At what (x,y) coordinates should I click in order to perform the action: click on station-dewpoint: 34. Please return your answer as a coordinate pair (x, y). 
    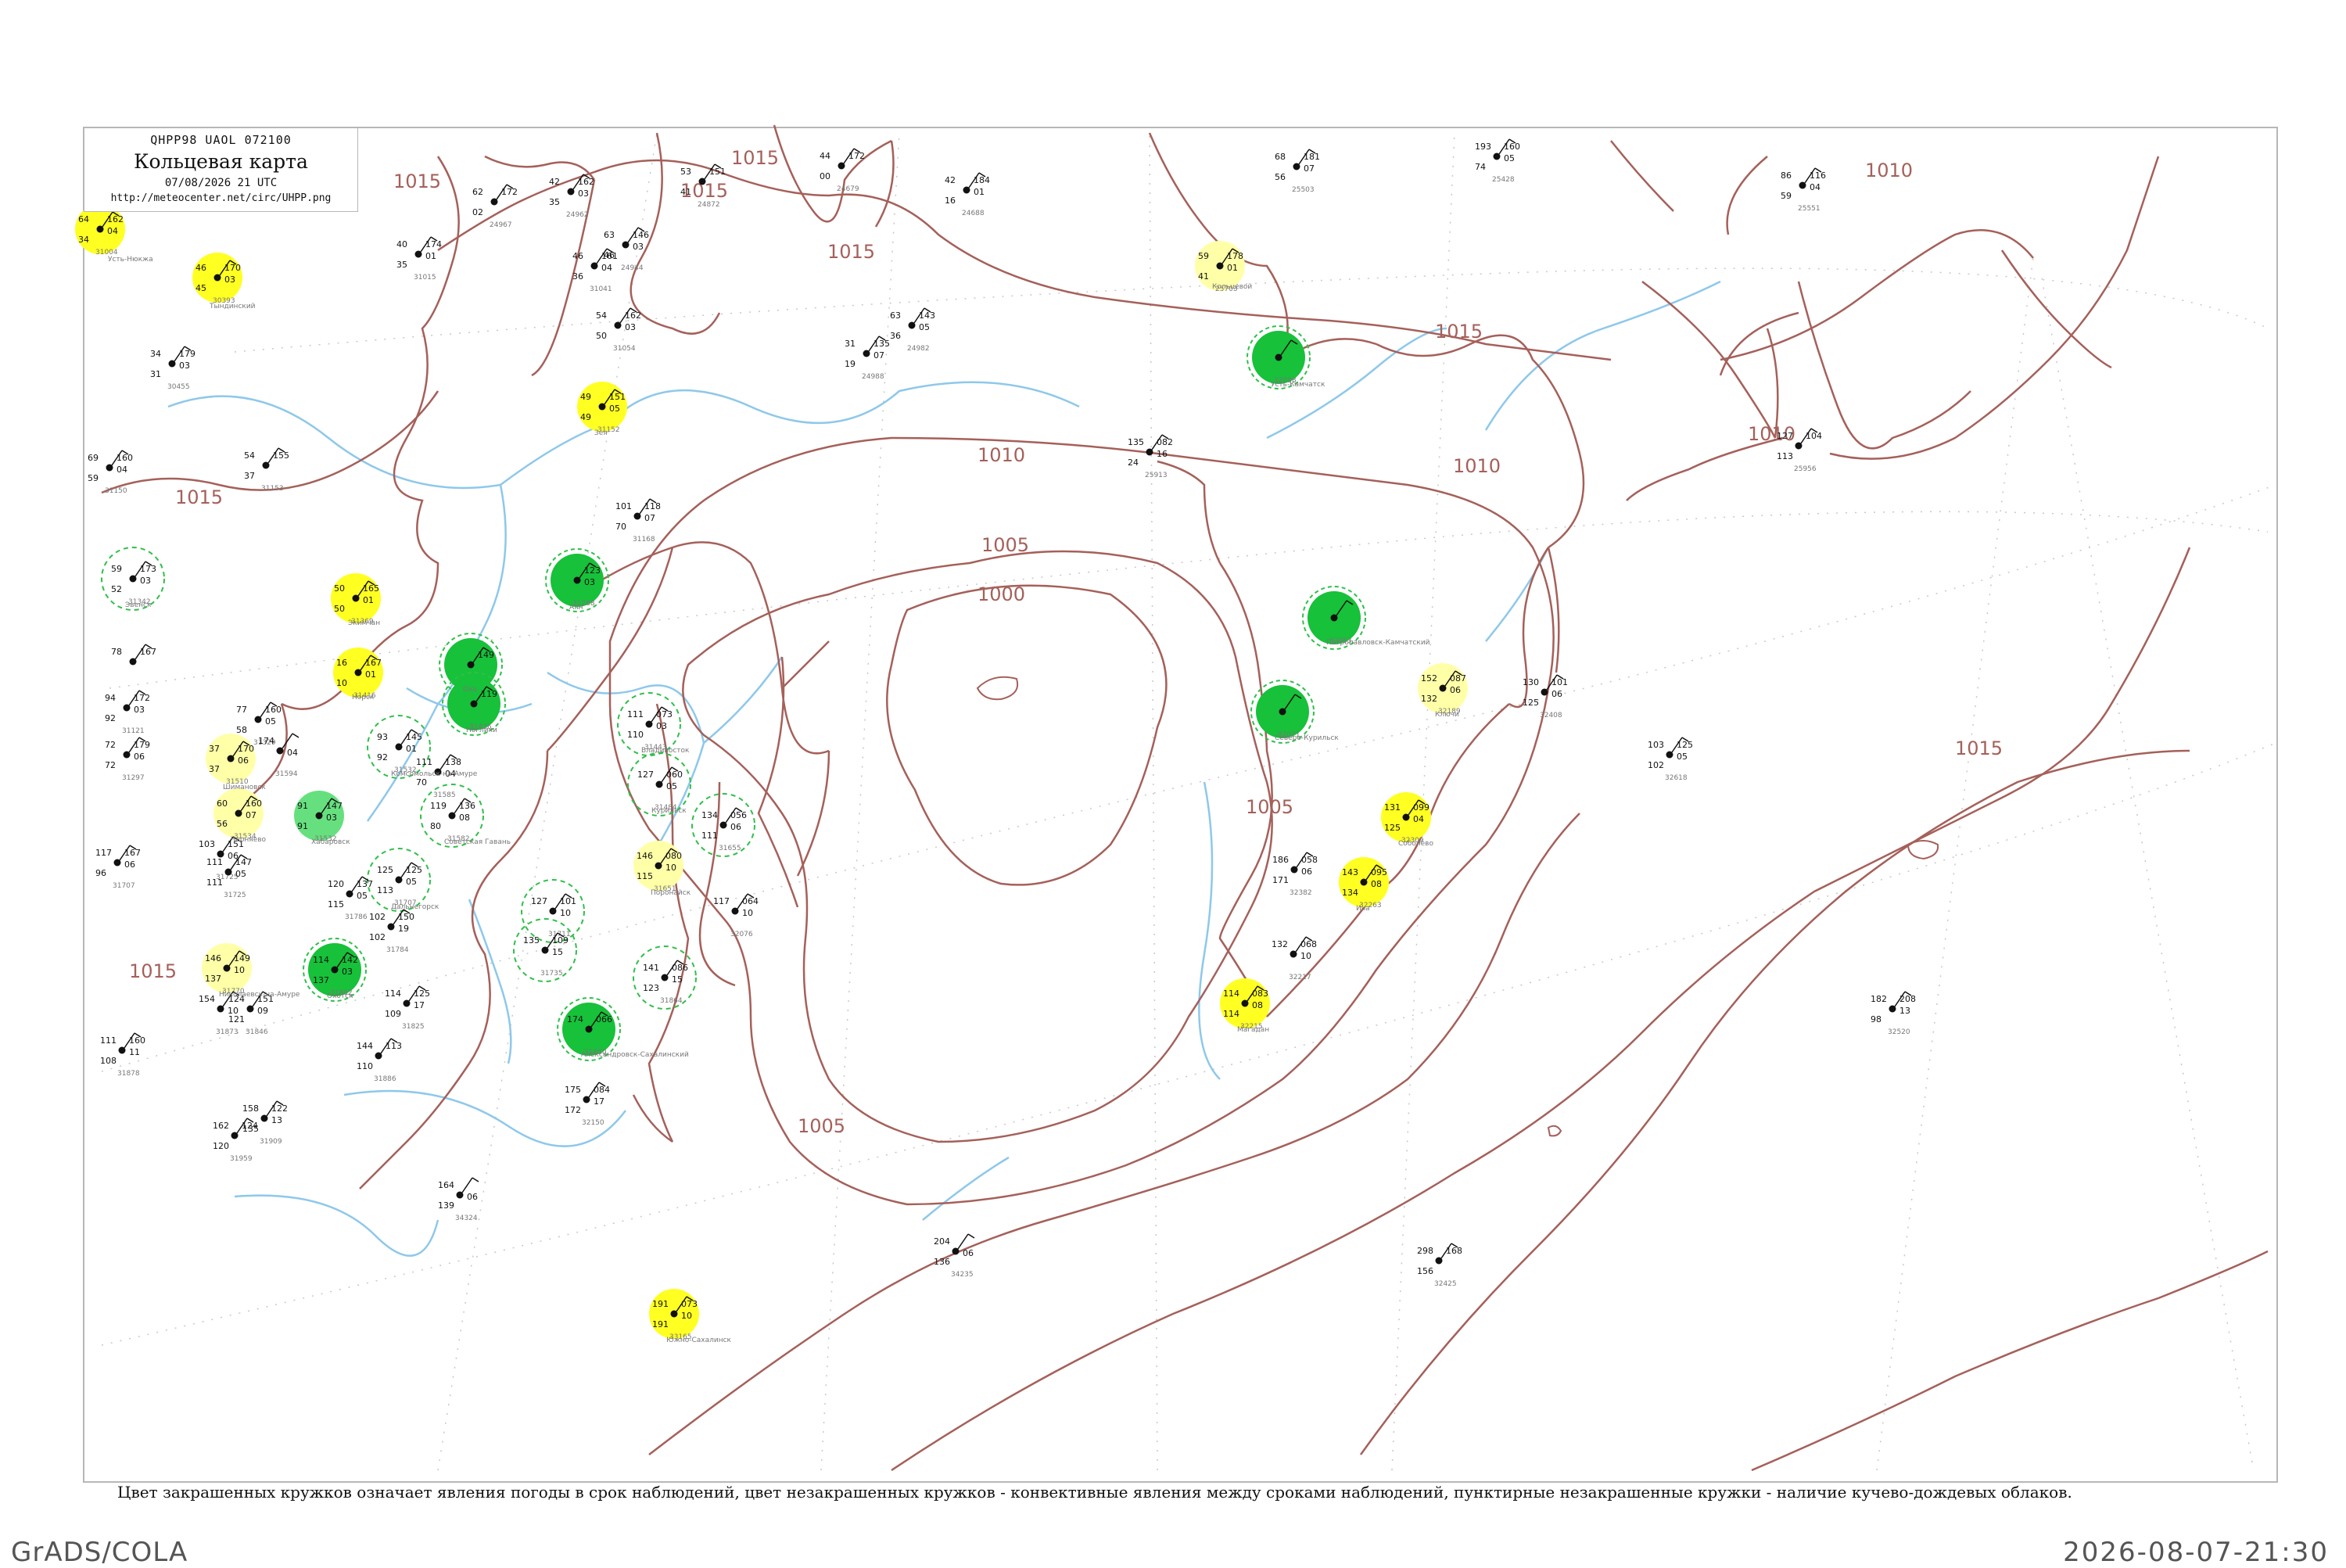
    Looking at the image, I should click on (83, 240).